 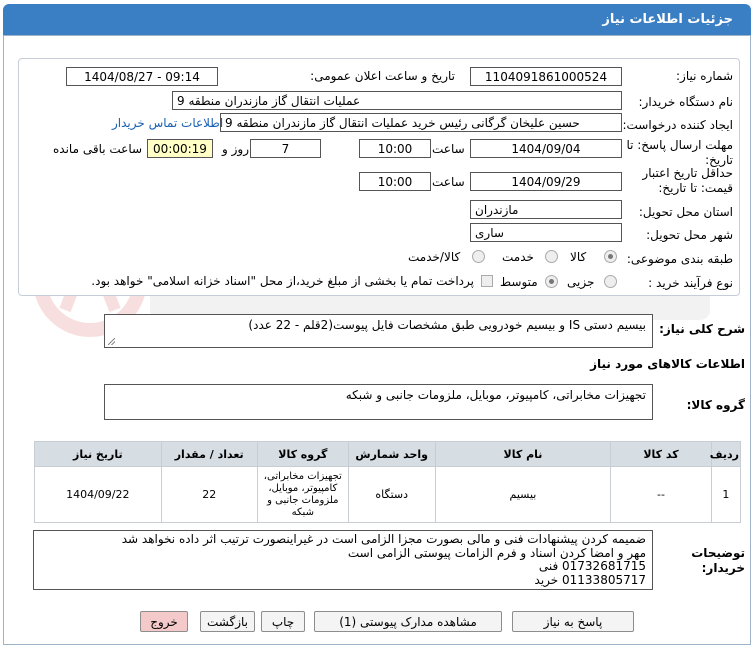 I want to click on col-header-group: گروه کالا, so click(x=302, y=454).